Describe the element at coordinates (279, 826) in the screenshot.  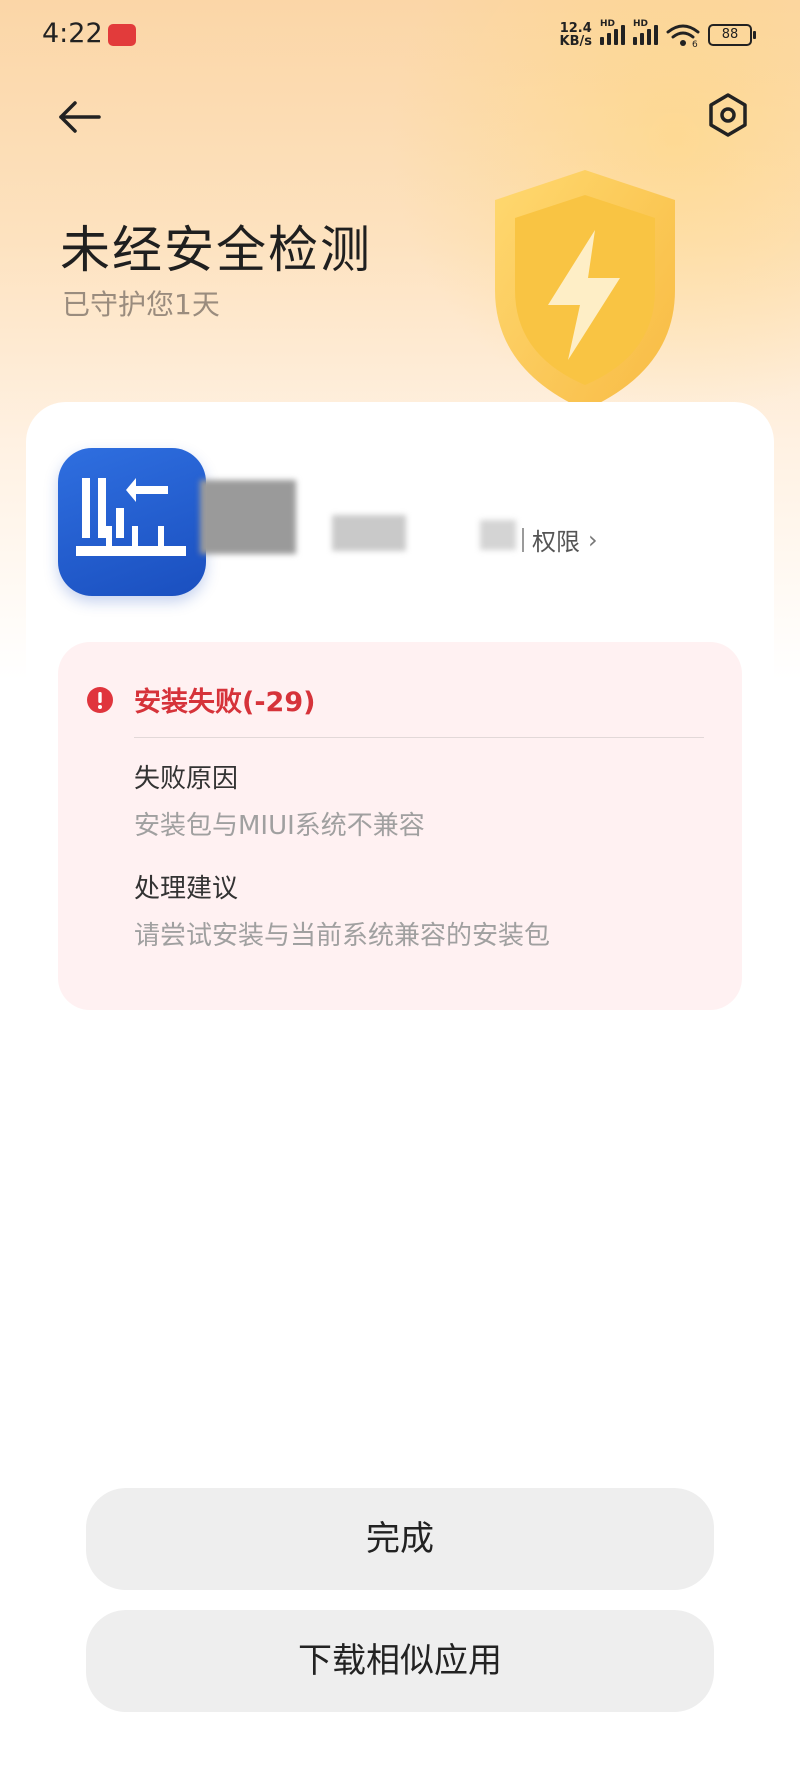
I see `failure-reason-text: 安装包与MIUI系统不兼容` at that location.